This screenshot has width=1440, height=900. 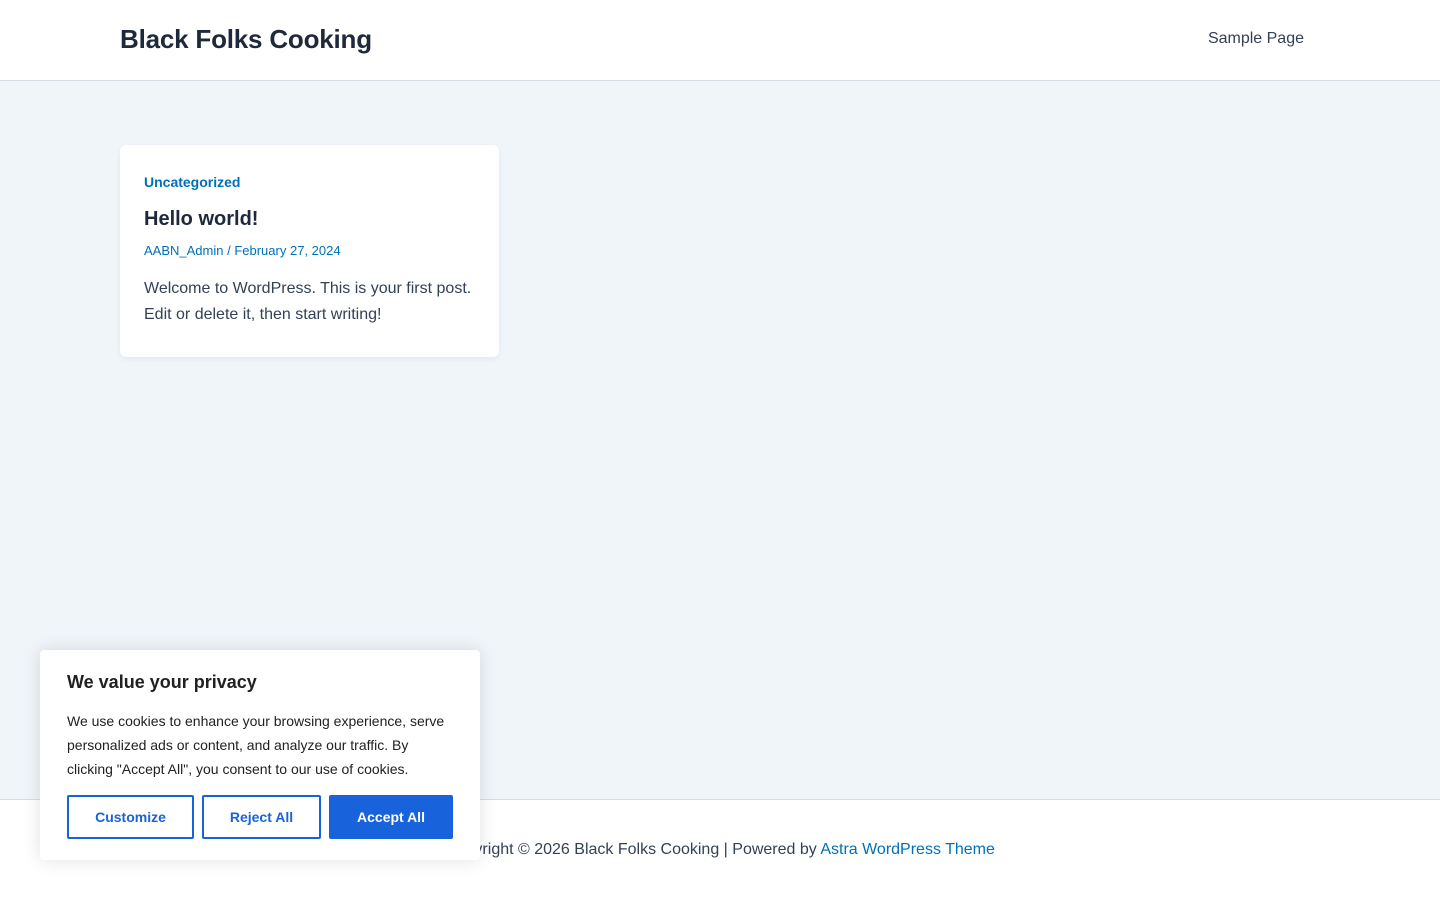 I want to click on footer-theme-link: Astra WordPress Theme, so click(x=907, y=849).